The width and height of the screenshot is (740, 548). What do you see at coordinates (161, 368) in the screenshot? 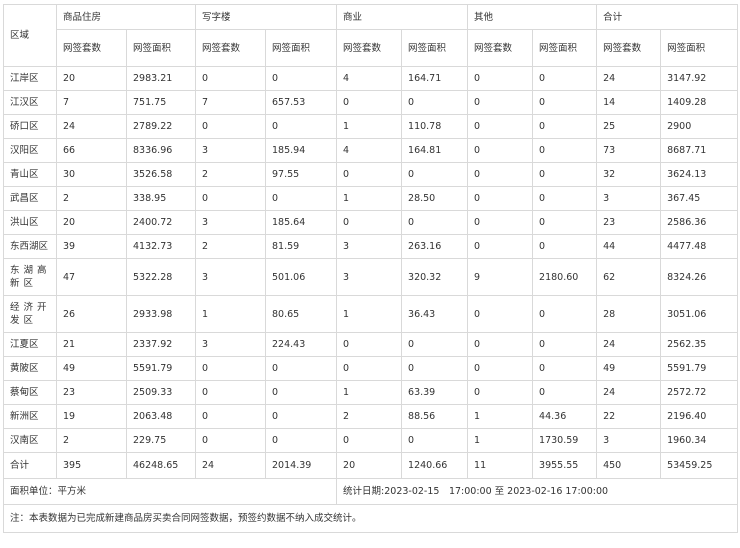
I see `area-cell: 5591.79` at bounding box center [161, 368].